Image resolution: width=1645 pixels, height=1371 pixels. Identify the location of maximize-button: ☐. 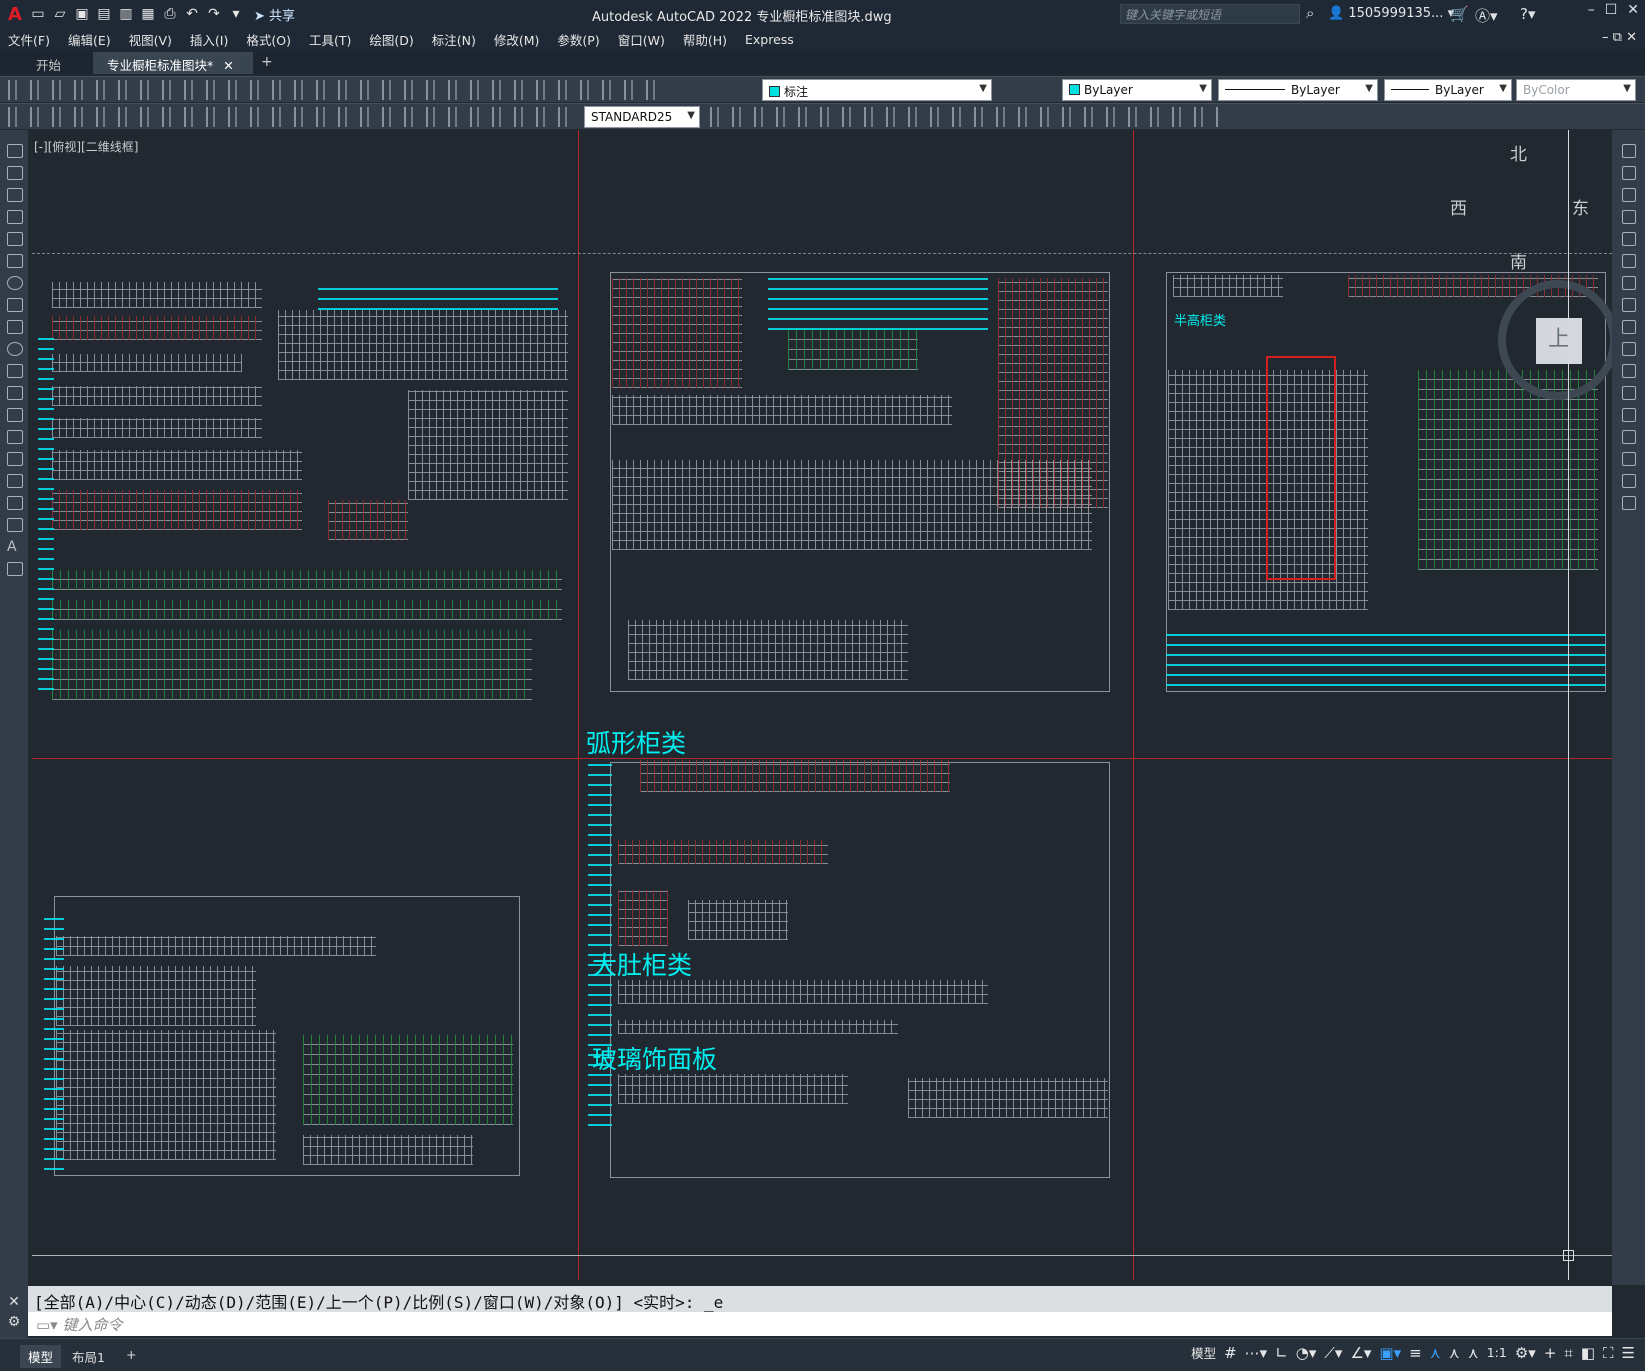
(1611, 10).